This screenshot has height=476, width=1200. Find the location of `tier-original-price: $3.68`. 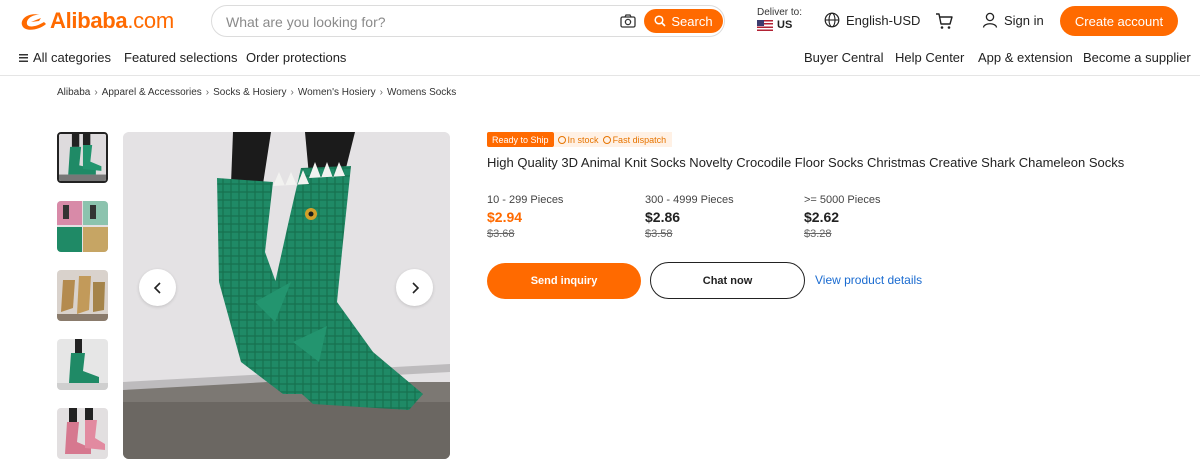

tier-original-price: $3.68 is located at coordinates (501, 234).